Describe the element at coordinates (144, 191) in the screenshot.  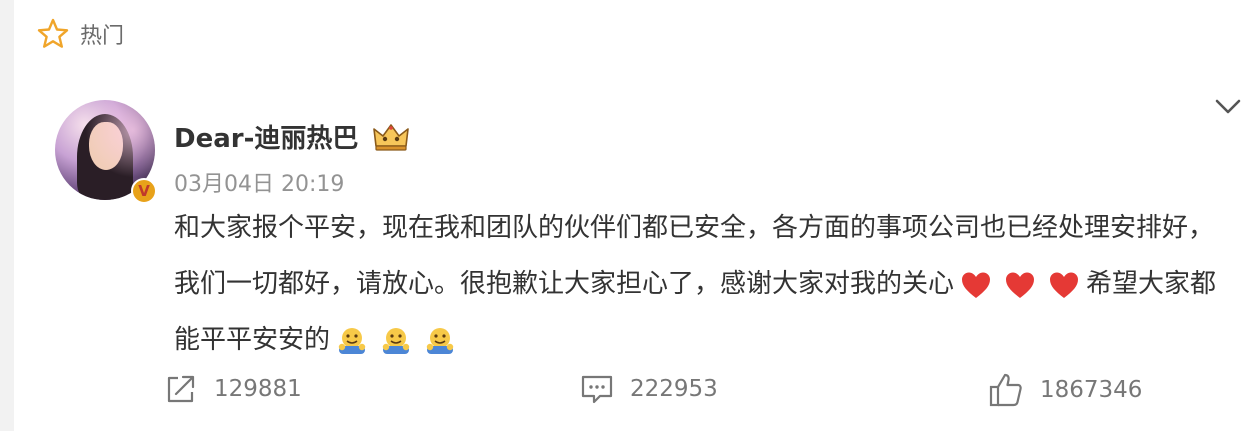
I see `verified-badge-icon: V` at that location.